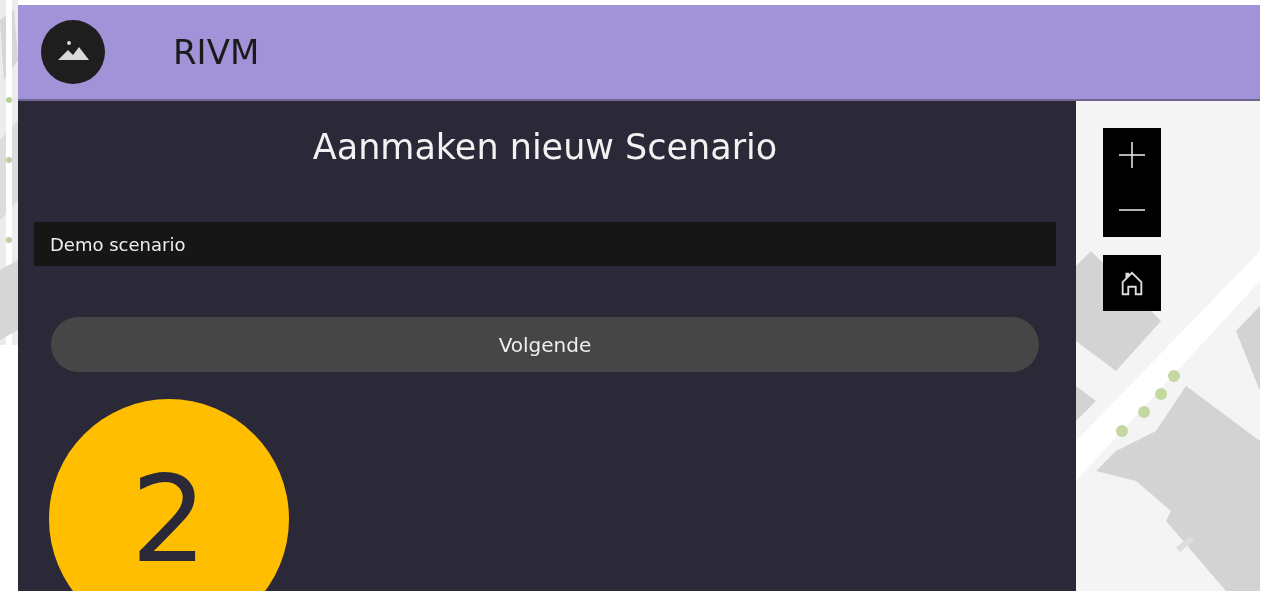 The height and width of the screenshot is (591, 1268). I want to click on next-button: Volgende, so click(545, 344).